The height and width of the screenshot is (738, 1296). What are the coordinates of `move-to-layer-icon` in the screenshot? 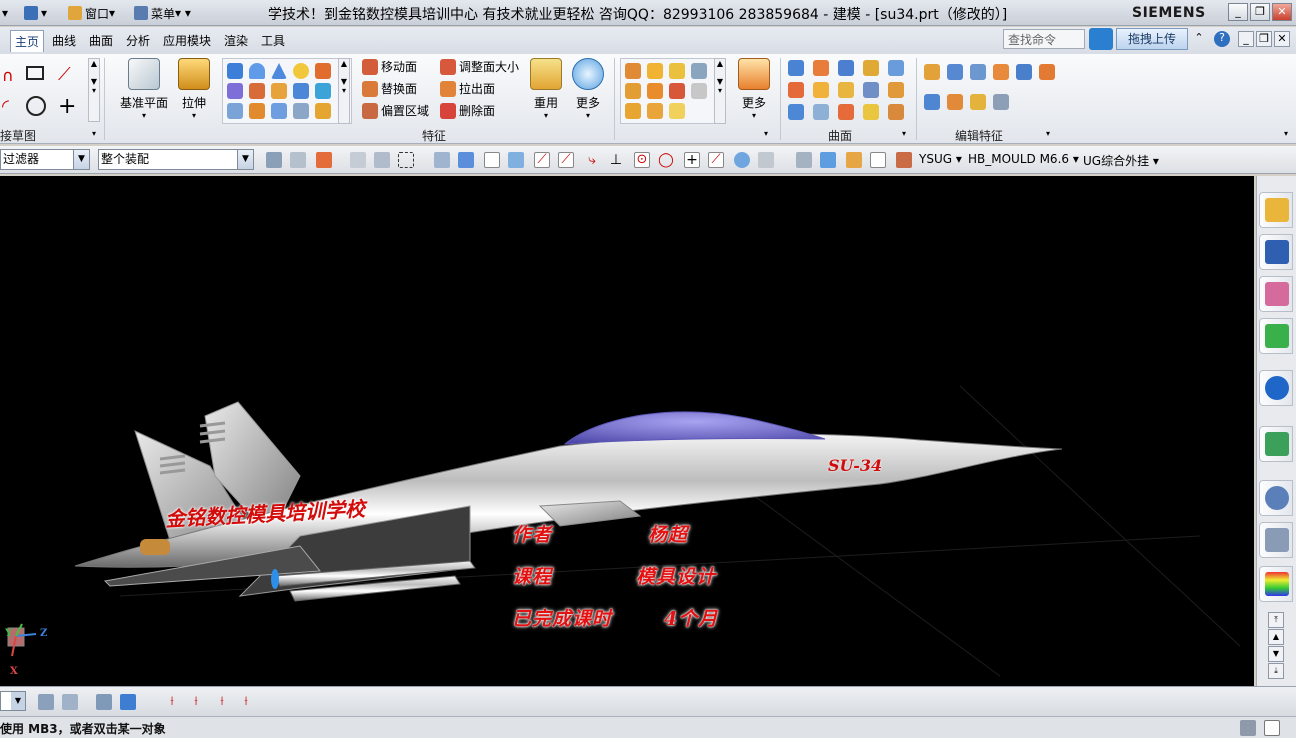 It's located at (104, 702).